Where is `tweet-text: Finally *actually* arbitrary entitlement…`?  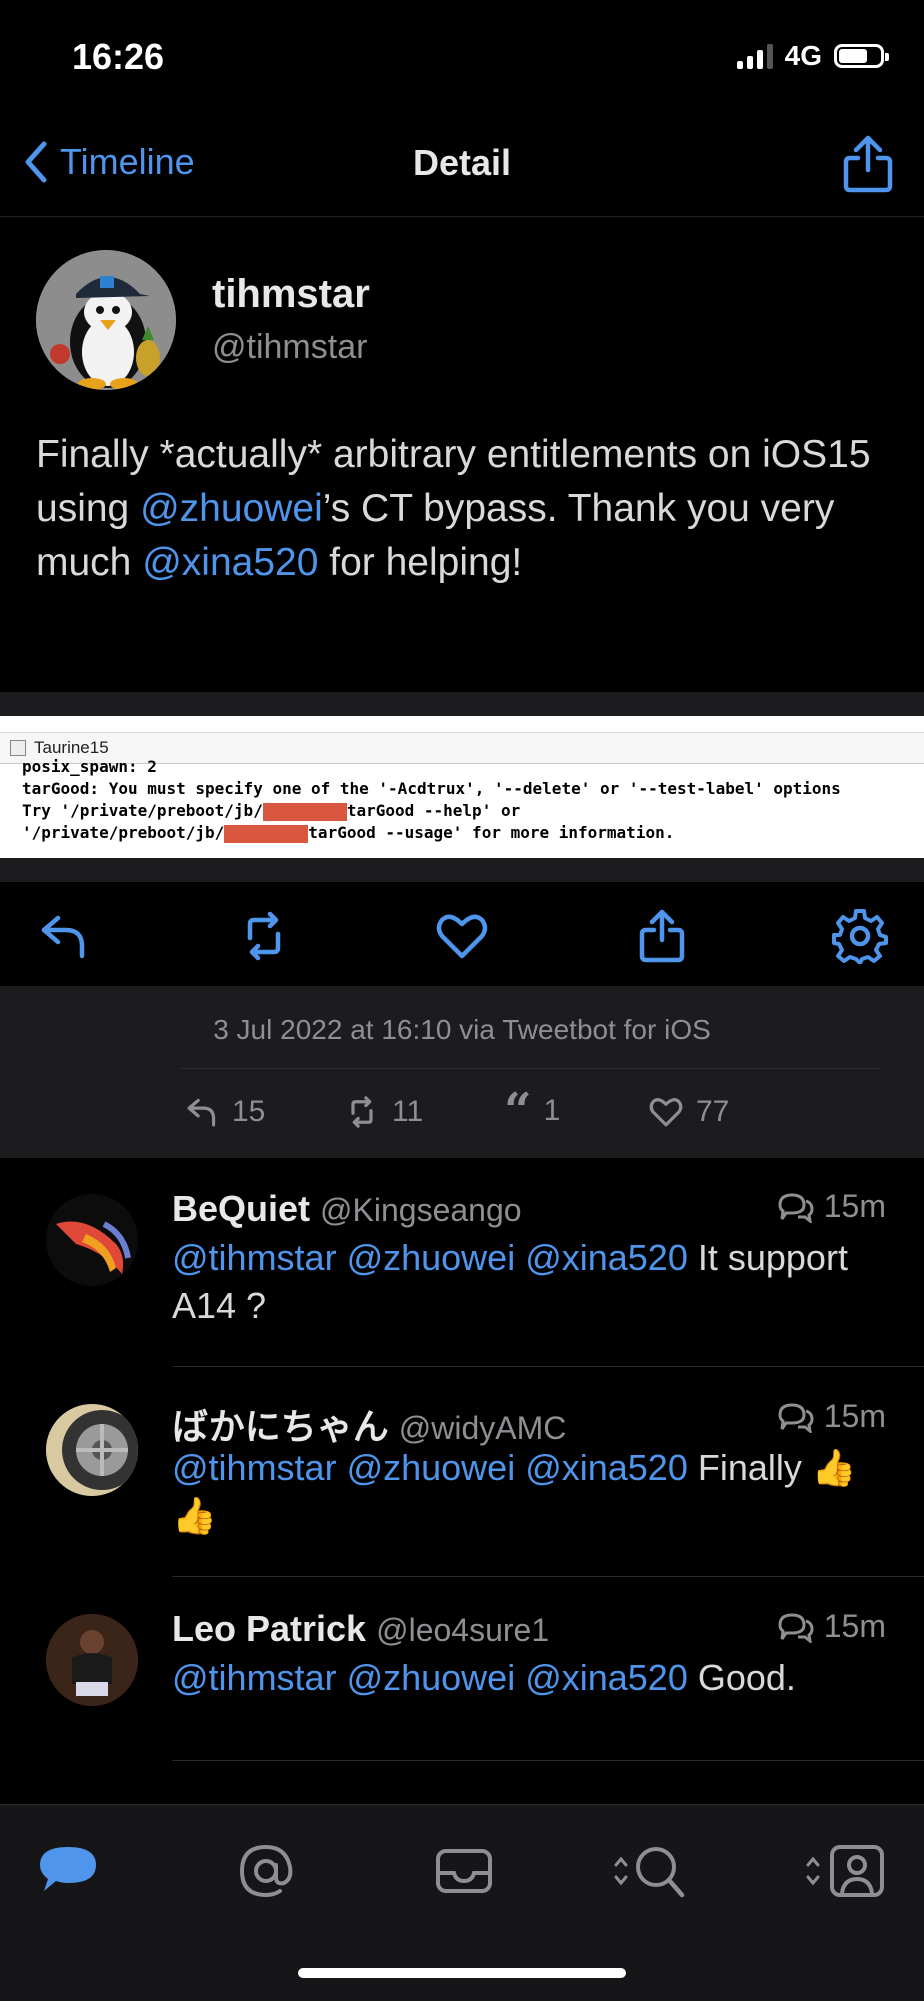
tweet-text: Finally *actually* arbitrary entitlement… is located at coordinates (466, 509).